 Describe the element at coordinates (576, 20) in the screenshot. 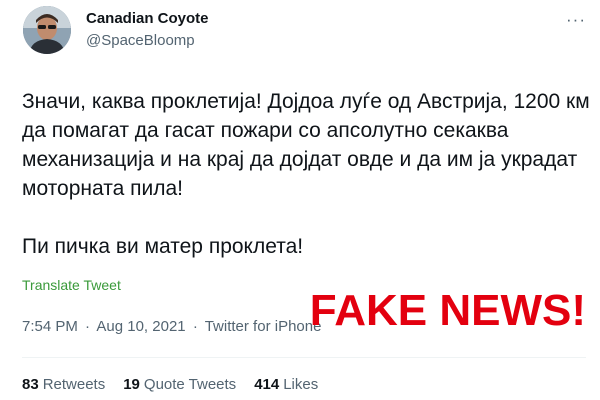

I see `more-dots-icon: ···` at that location.